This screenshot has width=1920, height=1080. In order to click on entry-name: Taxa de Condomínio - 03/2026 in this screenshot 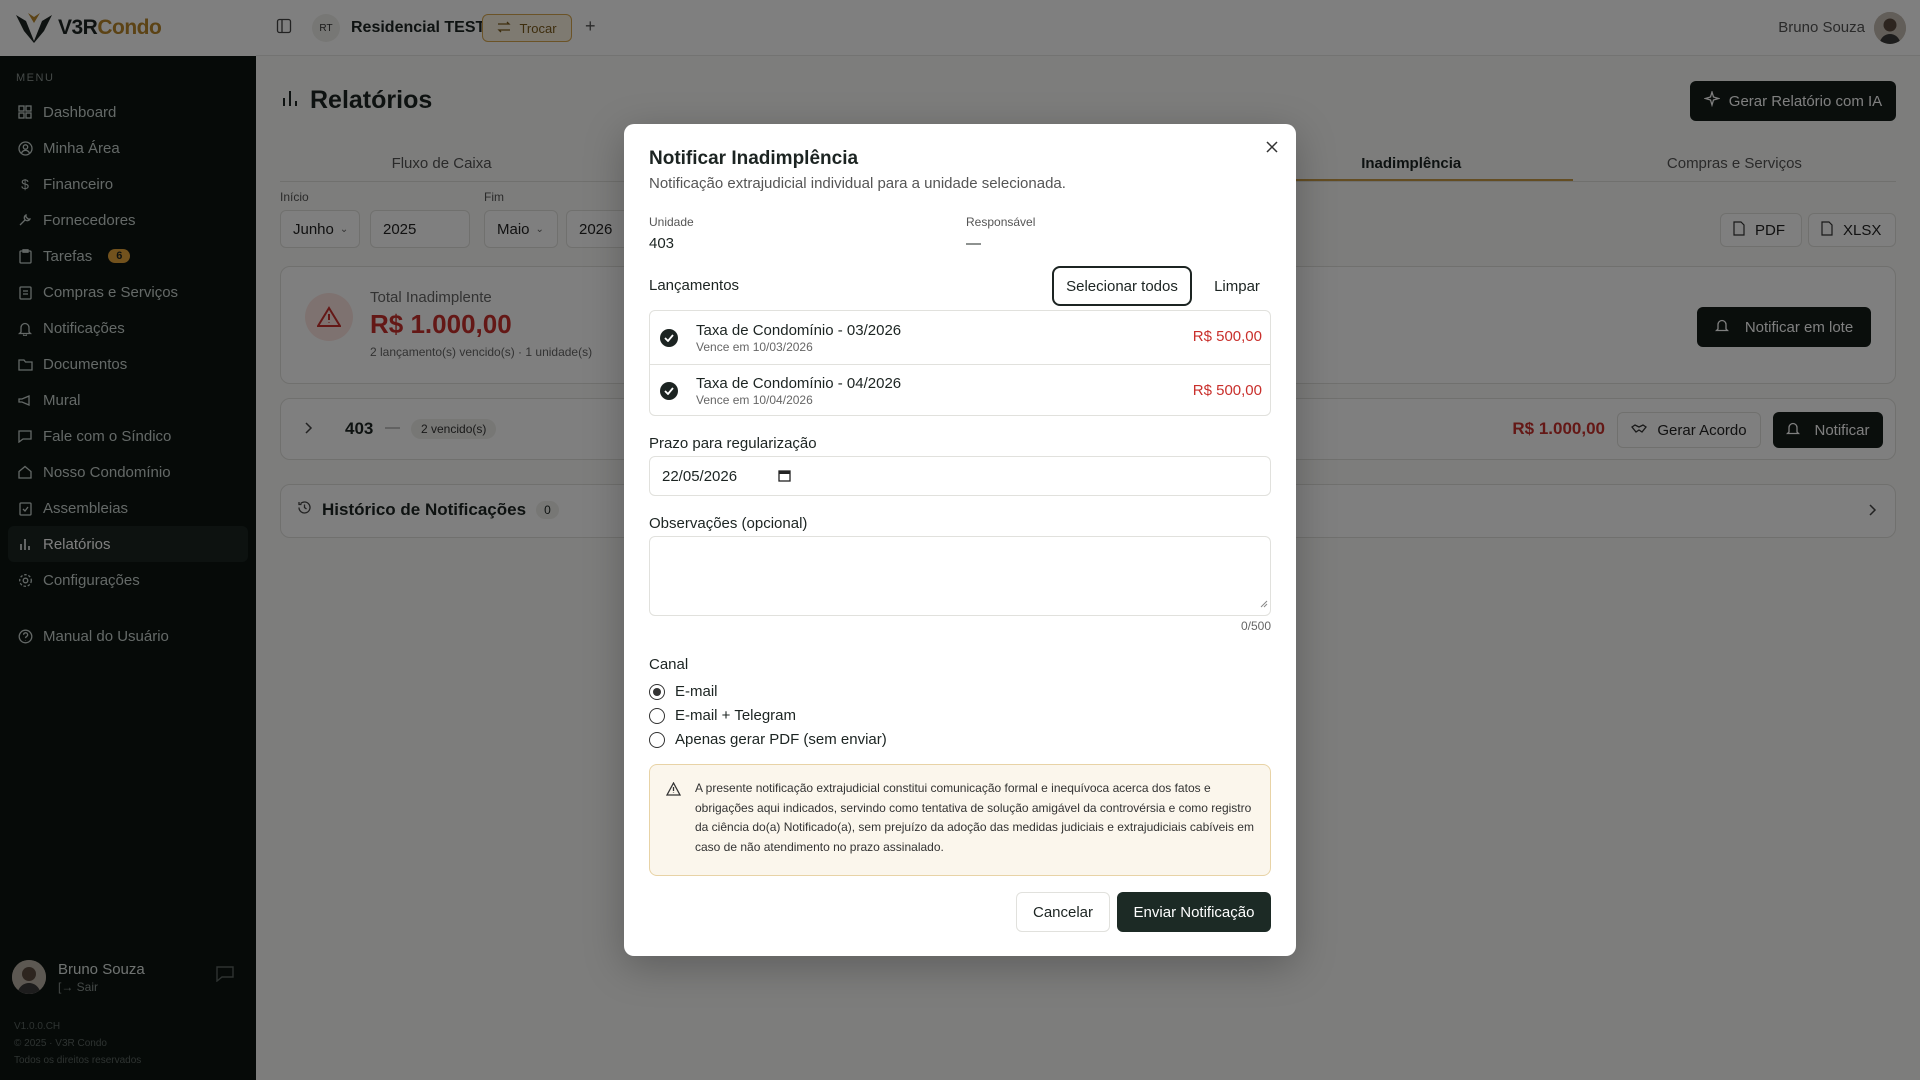, I will do `click(799, 330)`.